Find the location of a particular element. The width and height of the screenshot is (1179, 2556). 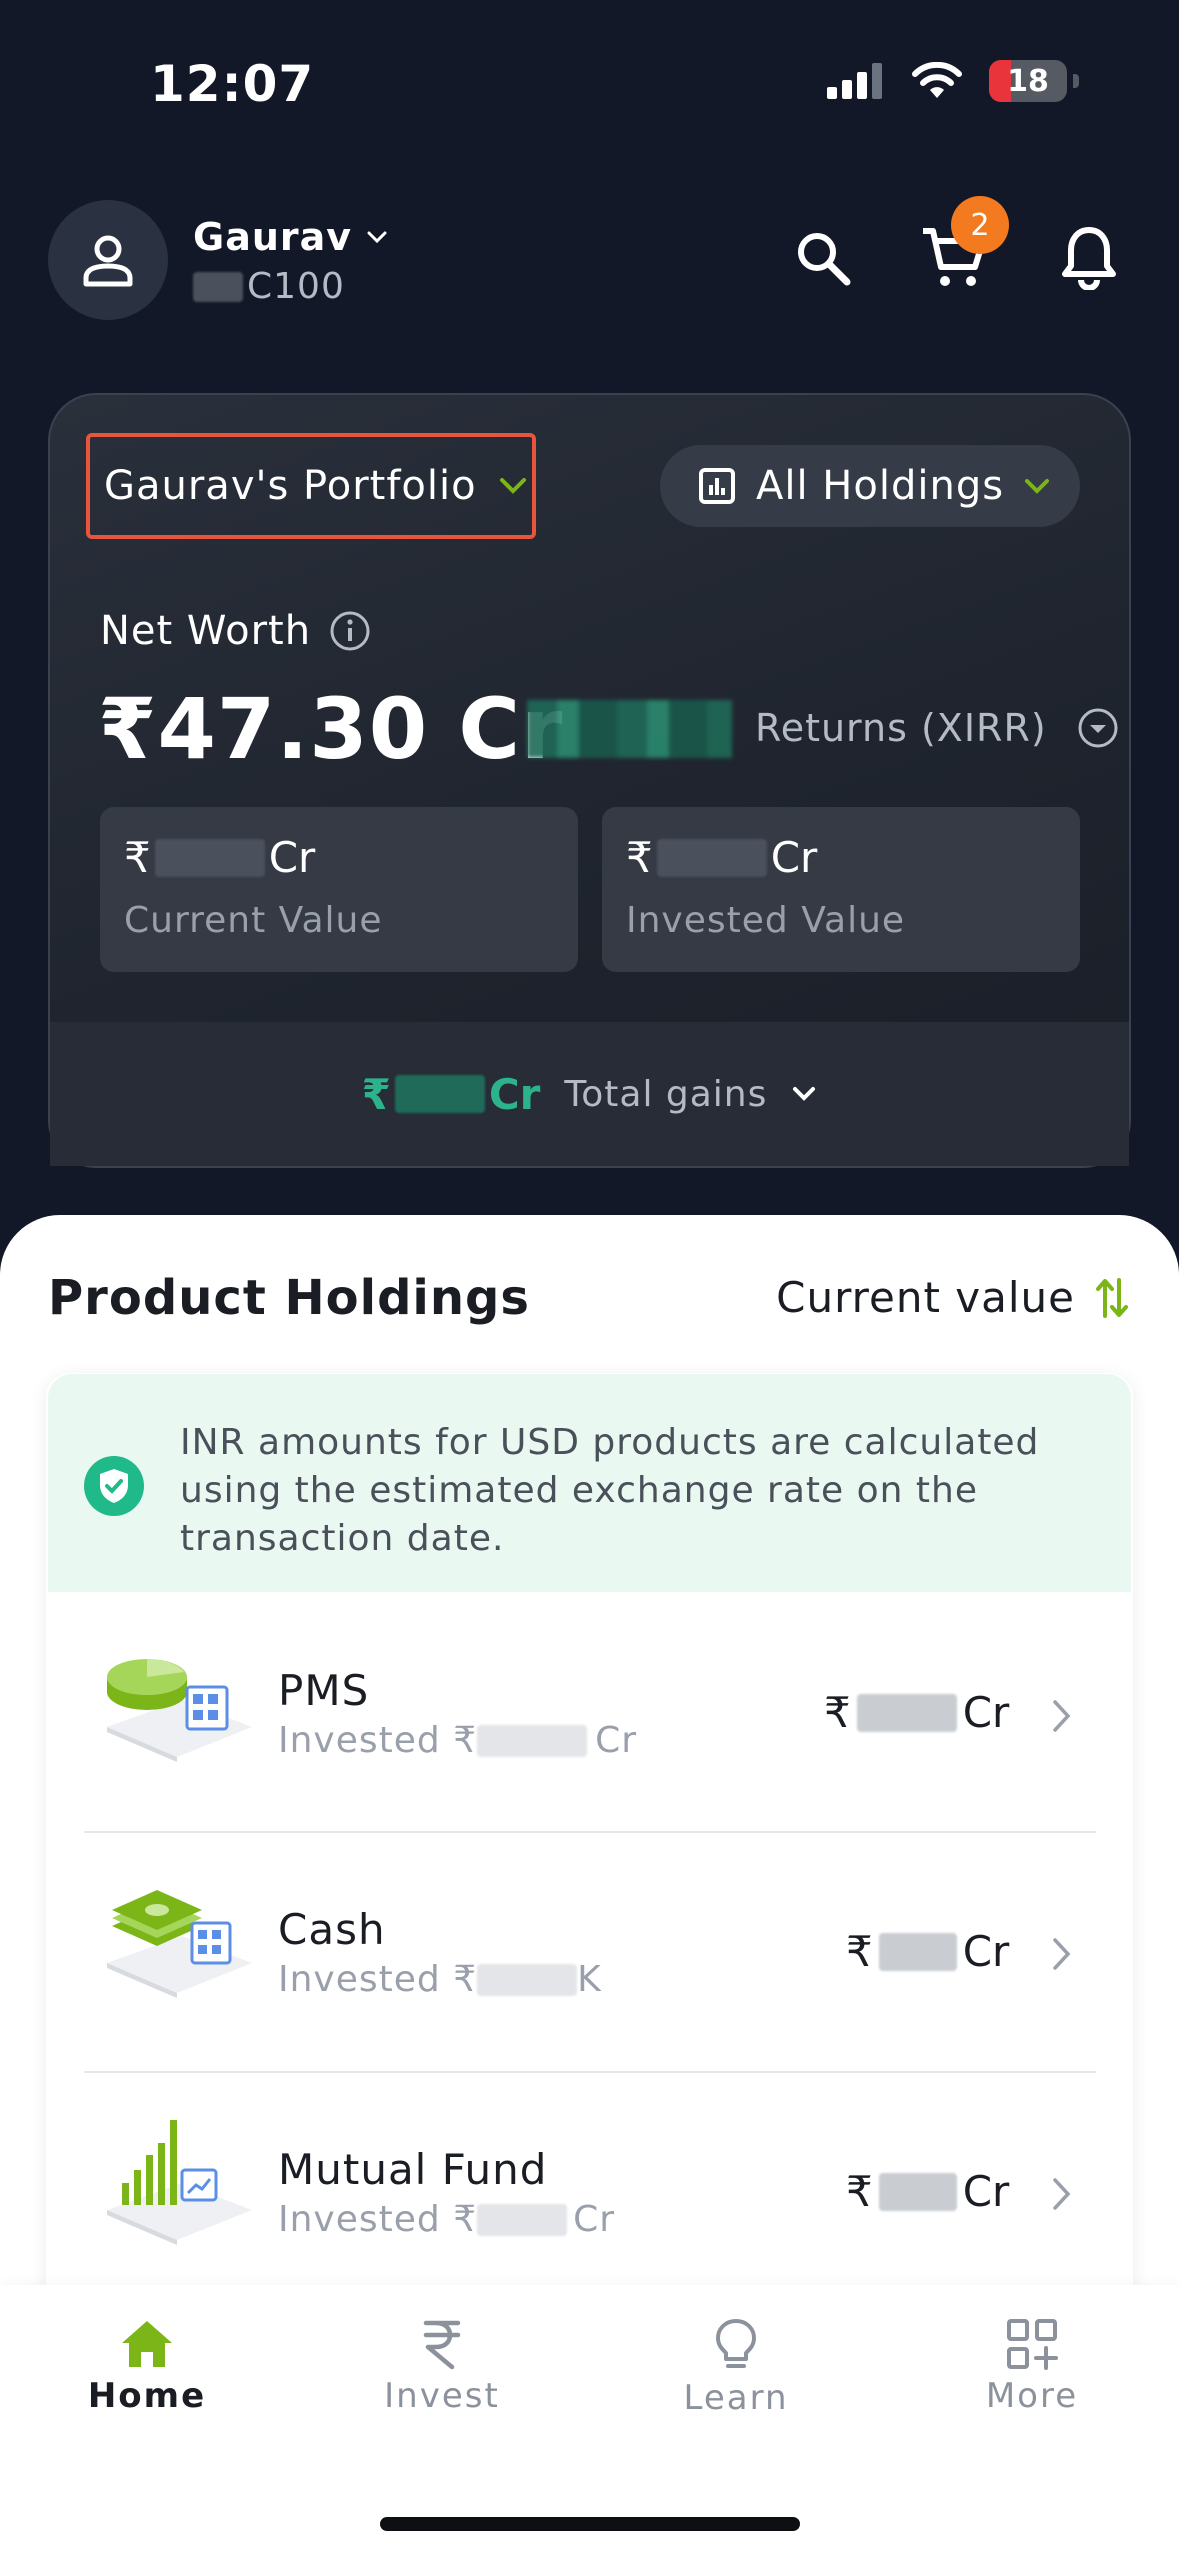

nav-invest: Invest is located at coordinates (442, 2367).